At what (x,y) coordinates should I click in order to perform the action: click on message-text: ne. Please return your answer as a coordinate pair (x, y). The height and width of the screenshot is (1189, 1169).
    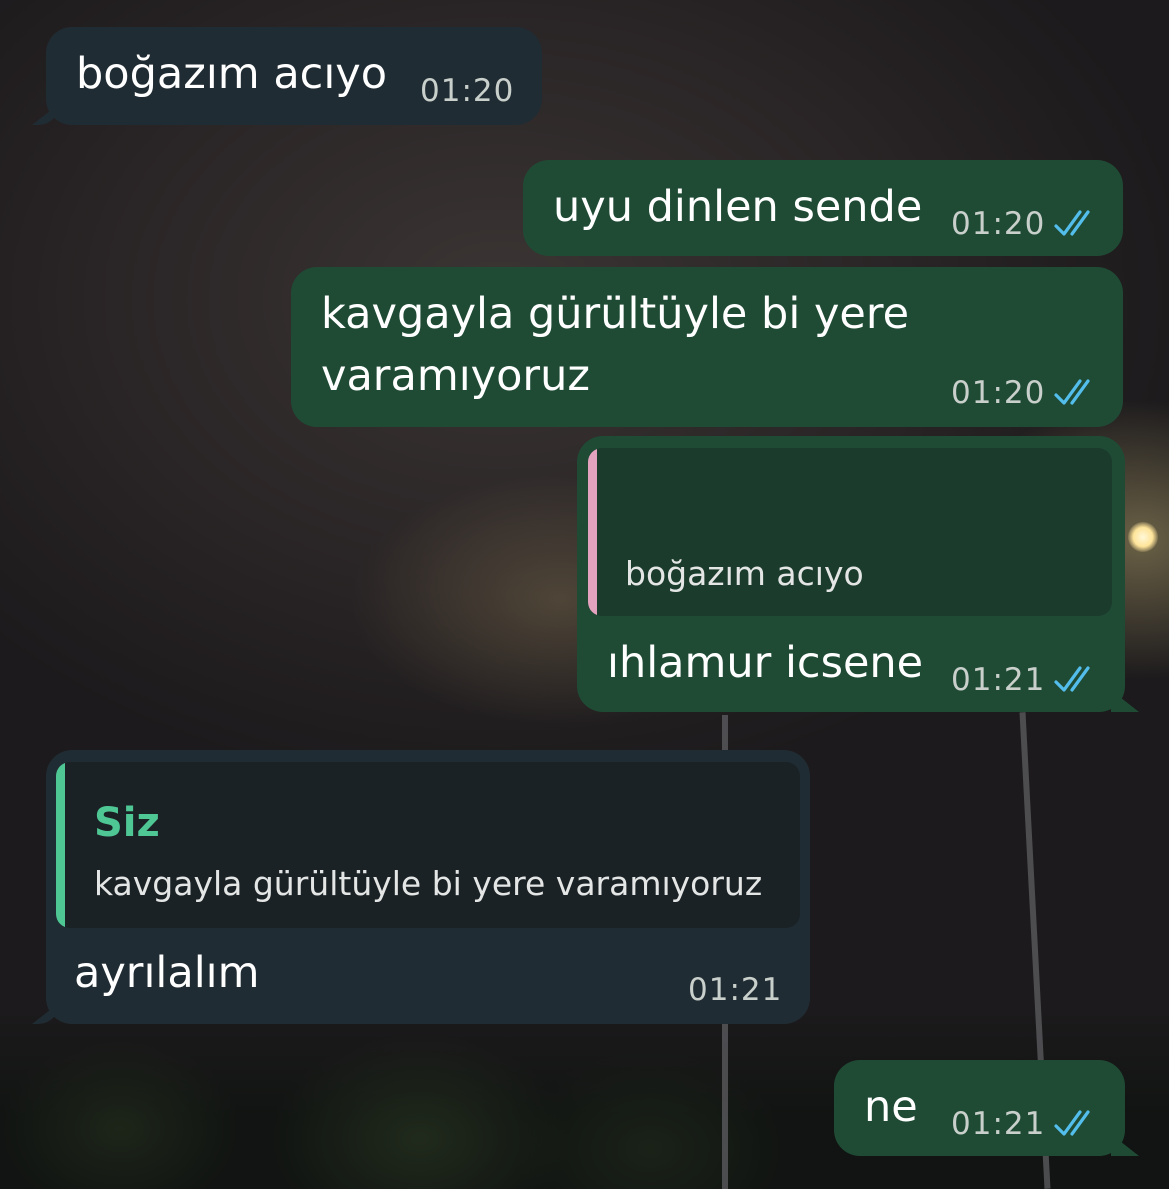
    Looking at the image, I should click on (891, 1107).